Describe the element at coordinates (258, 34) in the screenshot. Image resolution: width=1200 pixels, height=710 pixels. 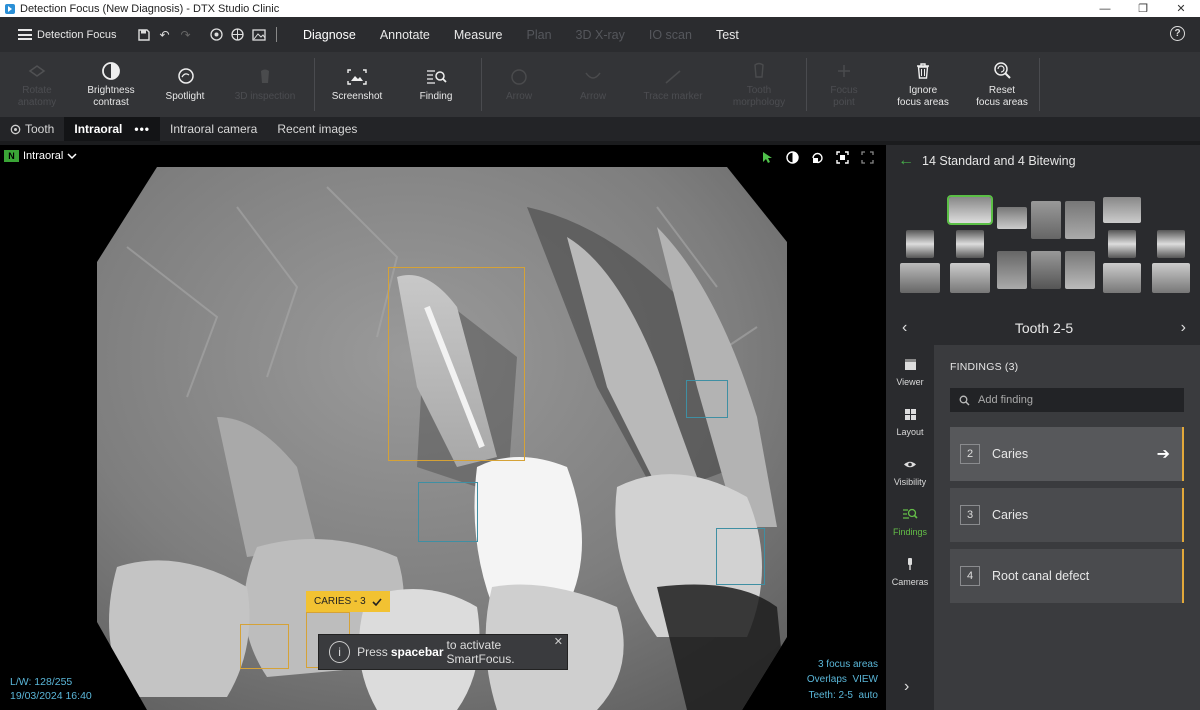
I see `gallery-icon` at that location.